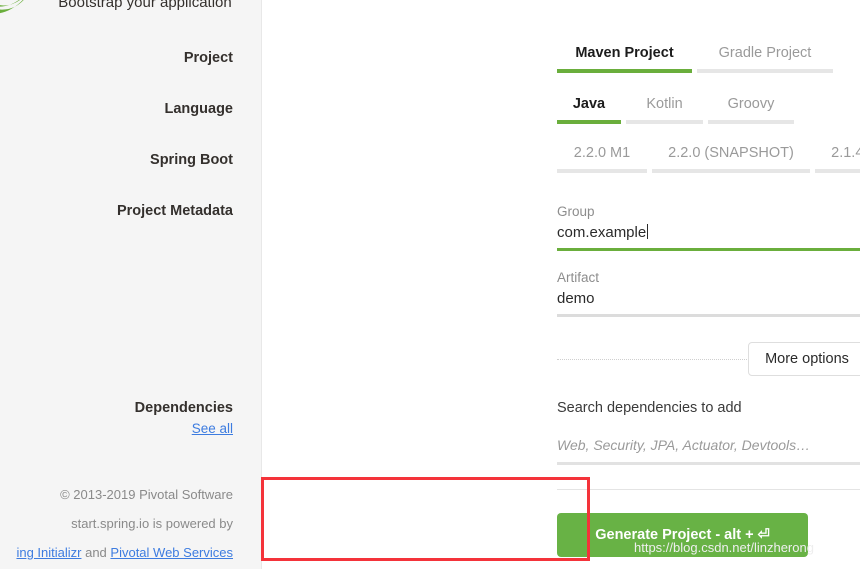 The image size is (860, 569). Describe the element at coordinates (649, 408) in the screenshot. I see `search-dependencies-label: Search dependencies to add` at that location.